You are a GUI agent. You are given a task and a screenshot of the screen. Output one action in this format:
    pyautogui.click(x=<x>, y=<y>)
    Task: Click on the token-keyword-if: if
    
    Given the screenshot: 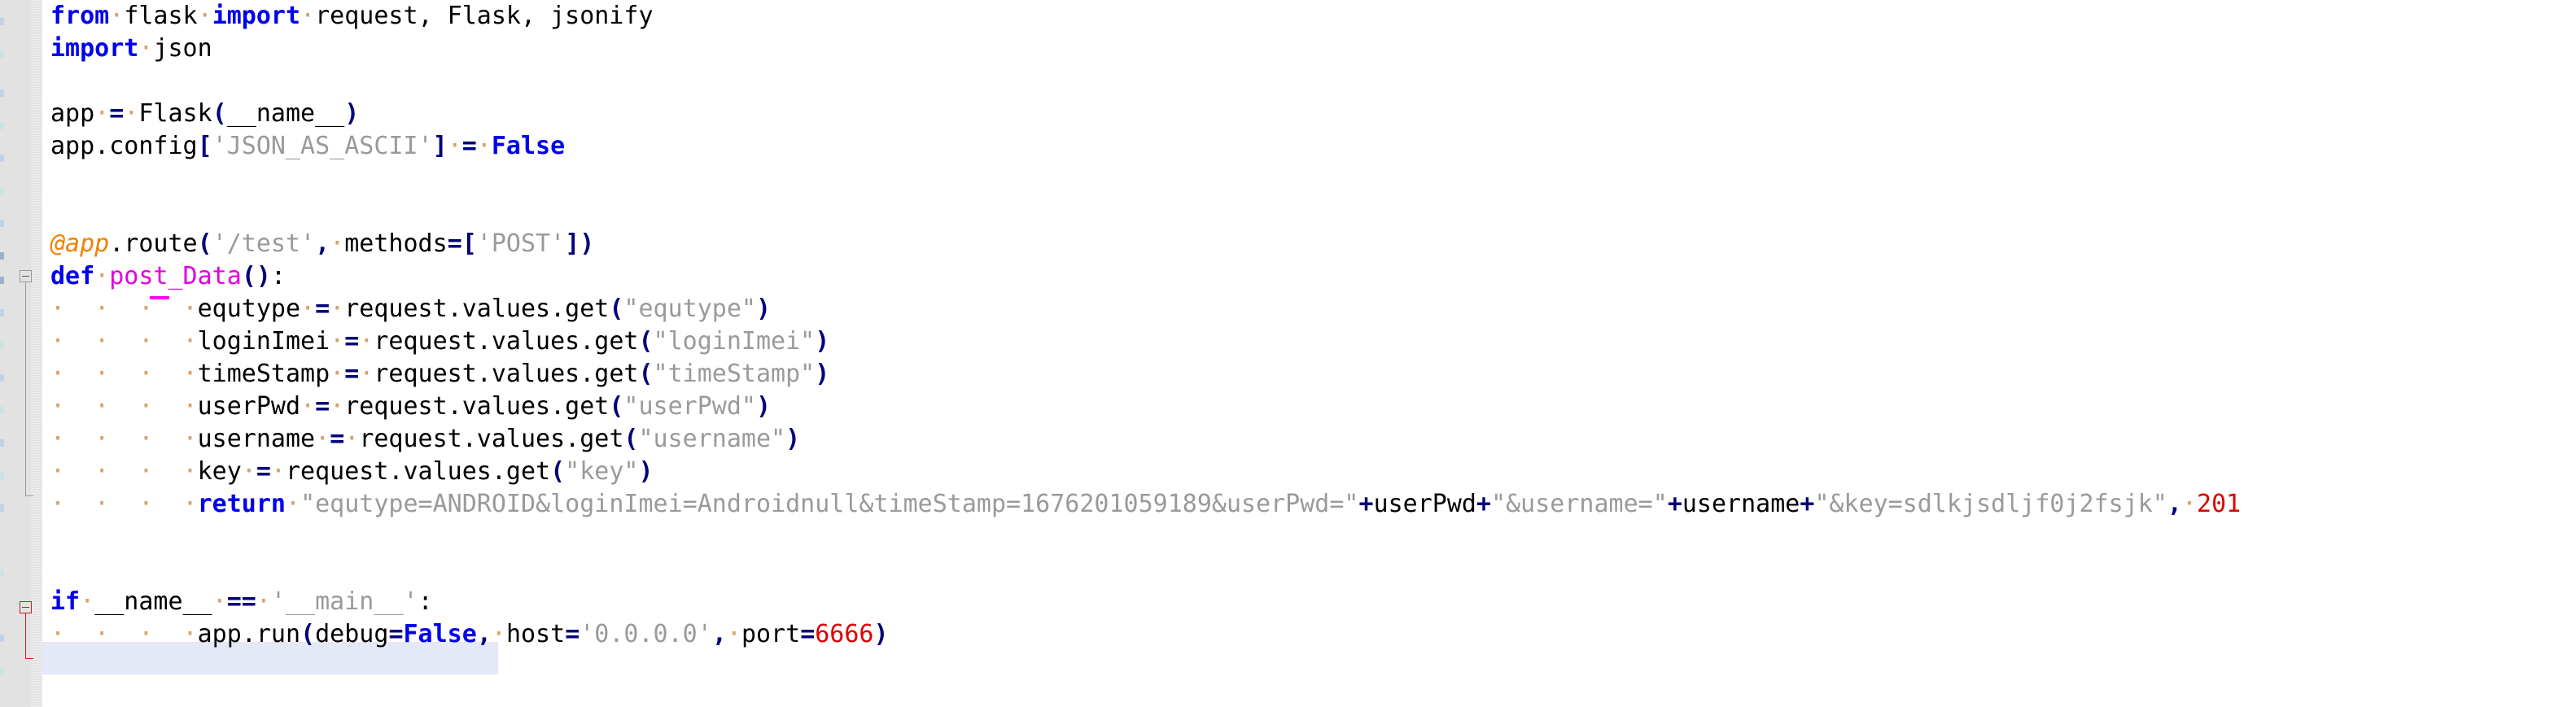 What is the action you would take?
    pyautogui.click(x=65, y=601)
    